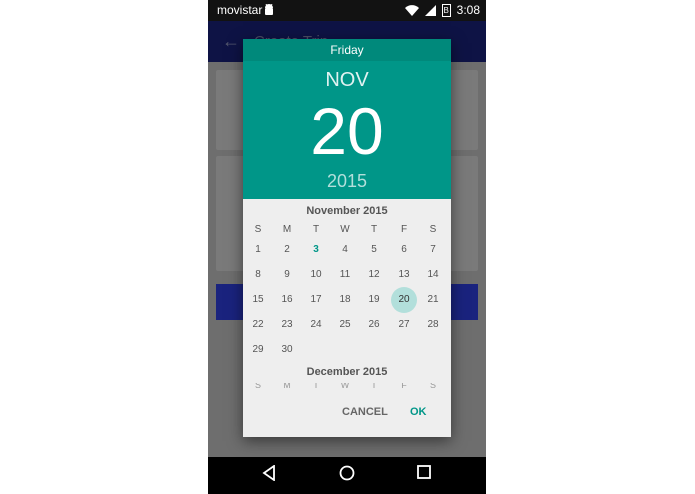 Image resolution: width=695 pixels, height=494 pixels. Describe the element at coordinates (258, 325) in the screenshot. I see `calendar-day: 22` at that location.